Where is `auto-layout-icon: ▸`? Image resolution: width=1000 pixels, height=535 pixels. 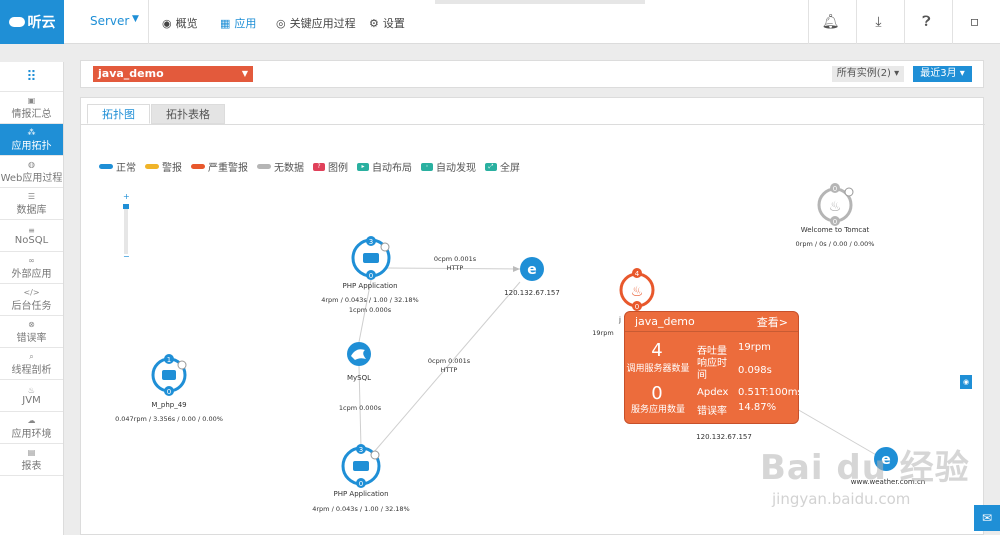
auto-layout-icon: ▸ is located at coordinates (363, 166).